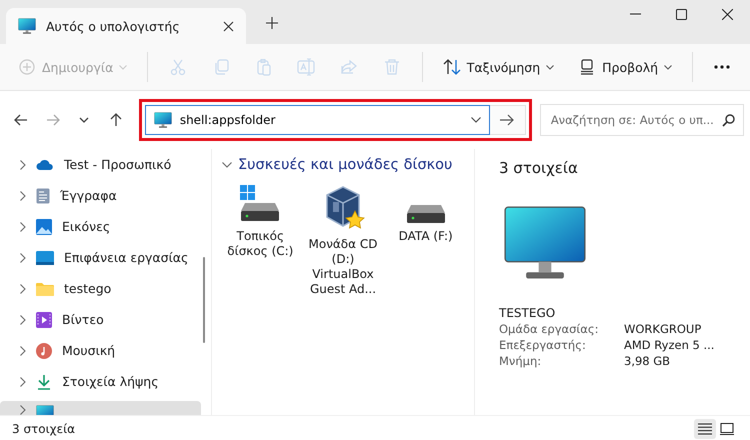 This screenshot has width=750, height=440. Describe the element at coordinates (425, 240) in the screenshot. I see `drive-item: DATA (F:)` at that location.